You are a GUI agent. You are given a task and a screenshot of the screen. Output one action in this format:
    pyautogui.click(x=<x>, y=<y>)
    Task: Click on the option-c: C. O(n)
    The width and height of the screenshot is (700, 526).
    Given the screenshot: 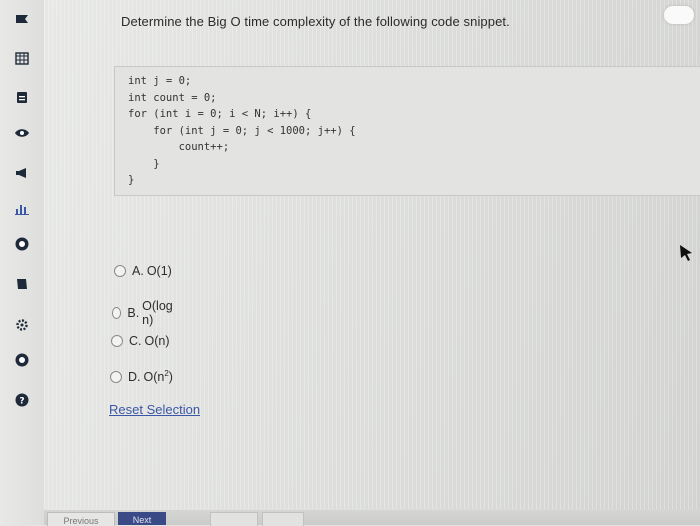 What is the action you would take?
    pyautogui.click(x=140, y=341)
    